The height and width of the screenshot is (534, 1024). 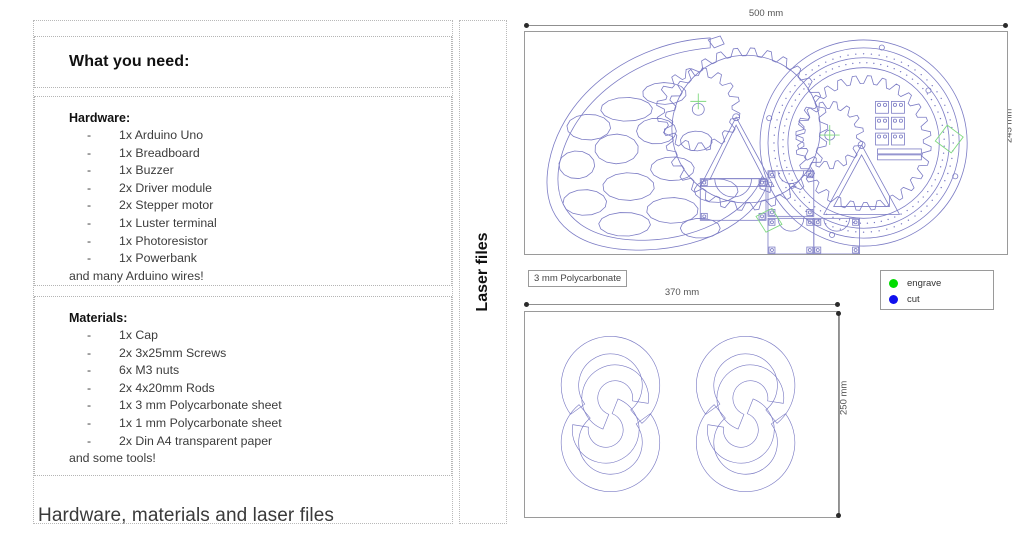 I want to click on dimension-height-bottom: 250 mm, so click(x=842, y=414).